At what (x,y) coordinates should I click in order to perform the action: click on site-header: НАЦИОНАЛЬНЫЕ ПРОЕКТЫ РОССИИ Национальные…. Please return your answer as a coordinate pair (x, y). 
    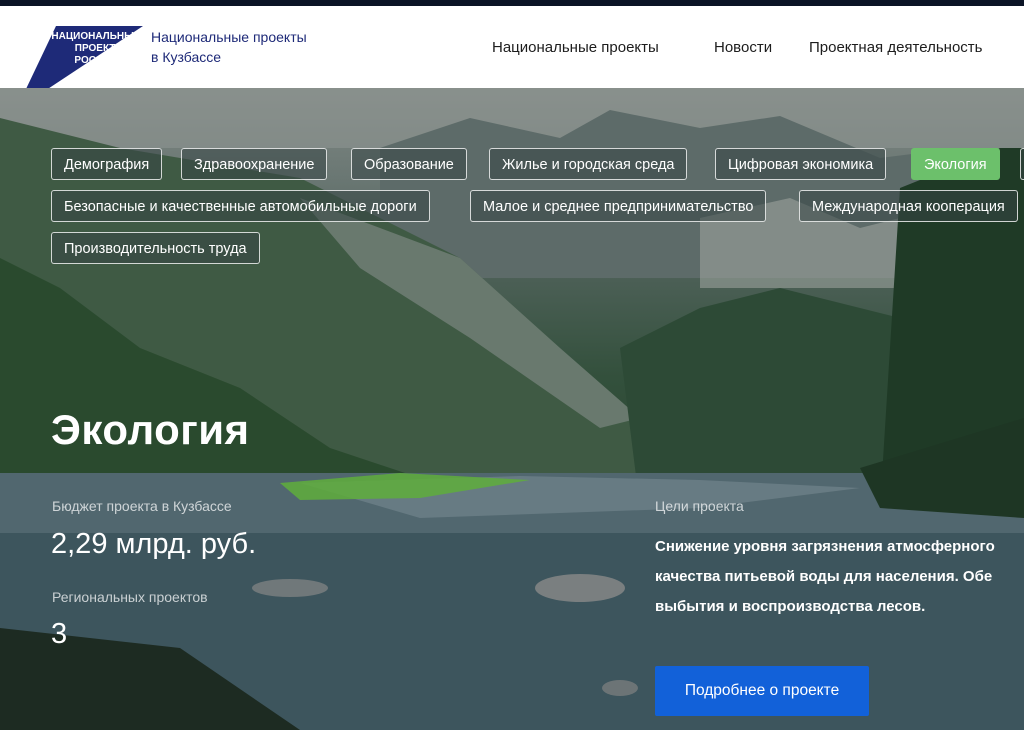
    Looking at the image, I should click on (512, 58).